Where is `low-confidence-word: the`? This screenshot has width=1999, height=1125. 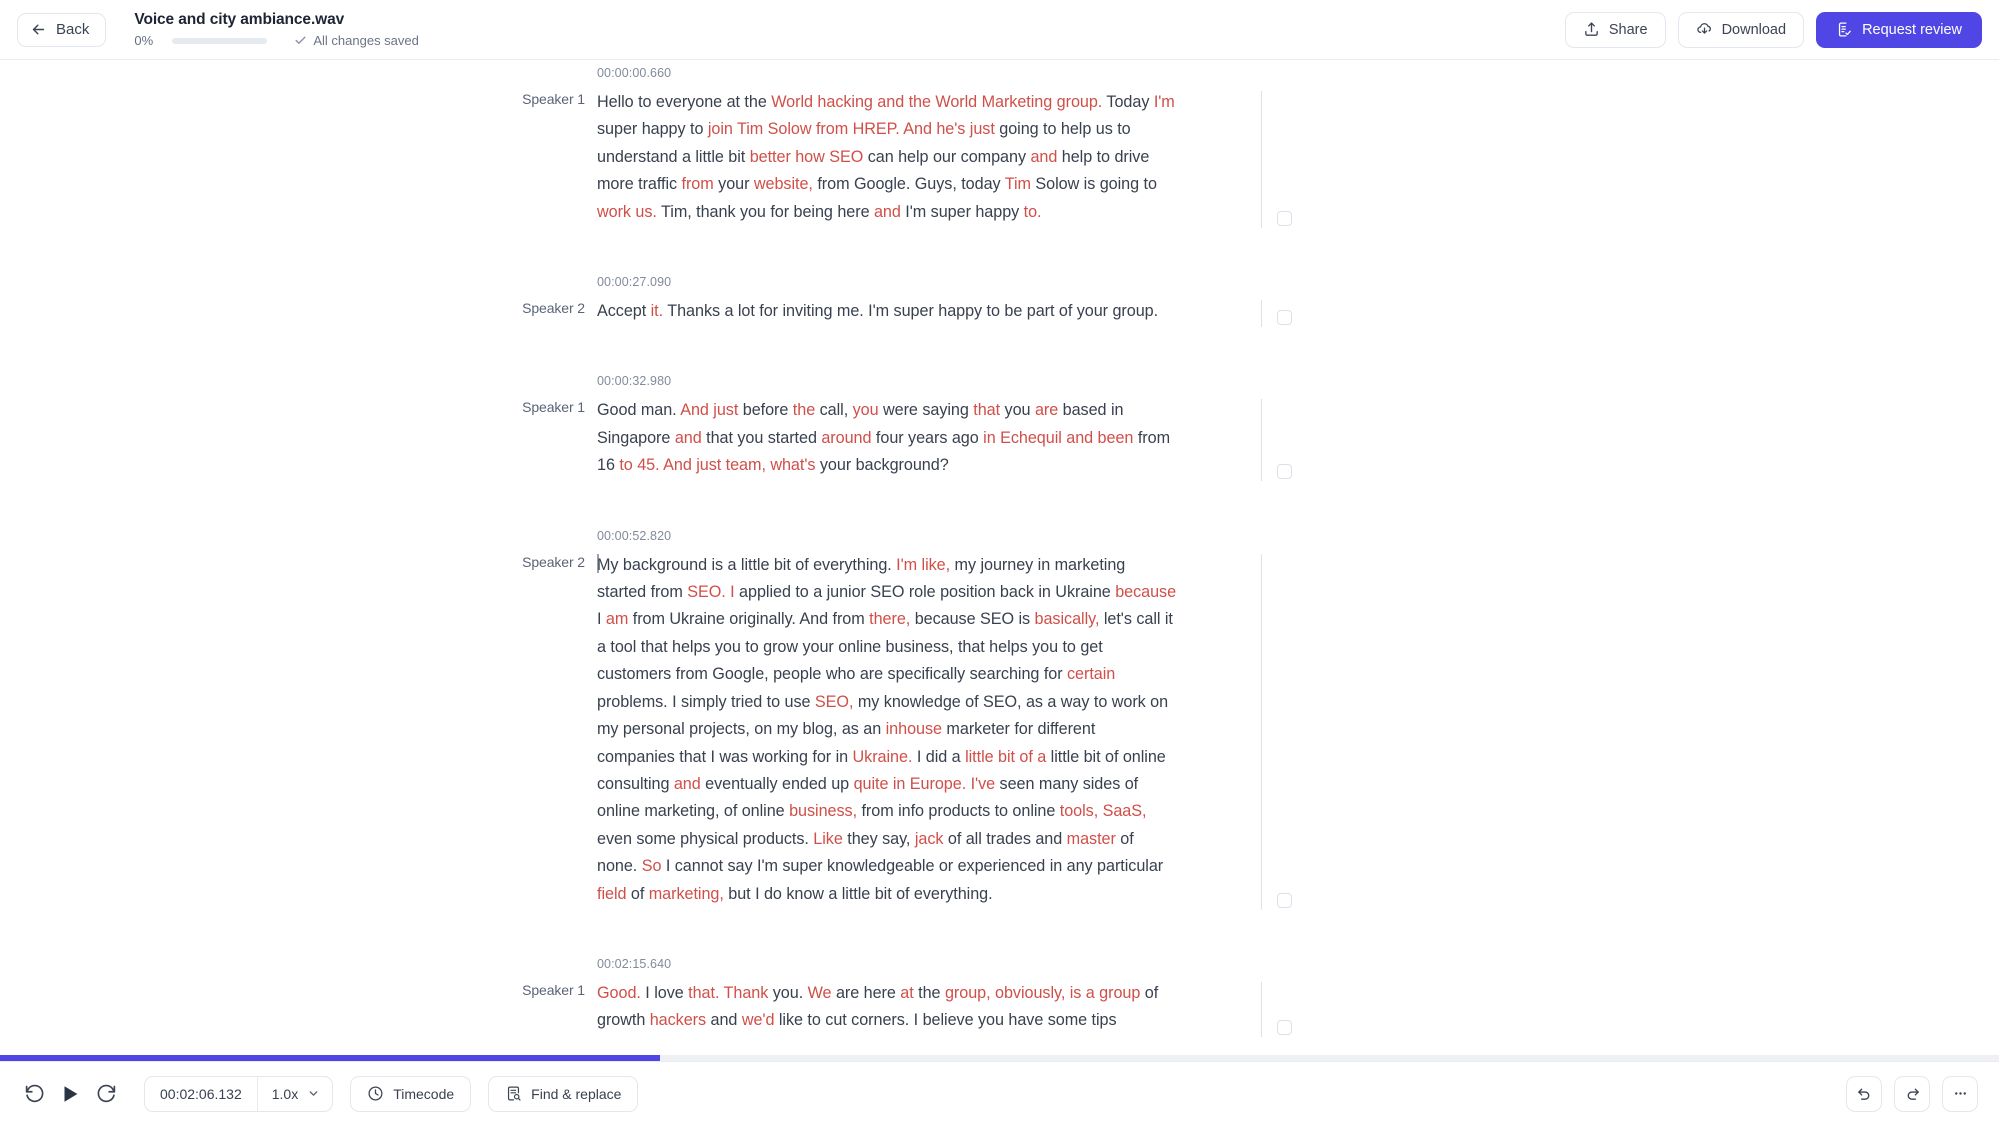
low-confidence-word: the is located at coordinates (804, 410).